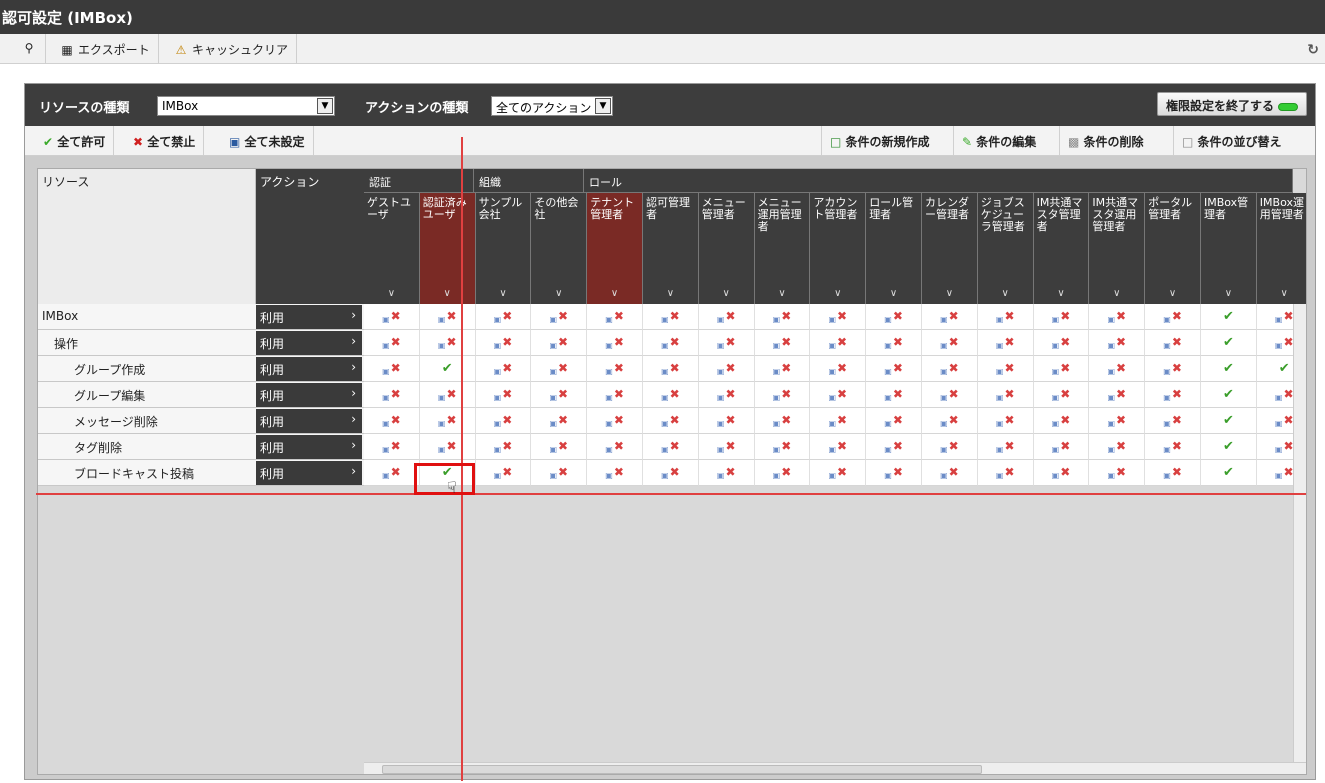 This screenshot has width=1325, height=783. What do you see at coordinates (1173, 248) in the screenshot?
I see `column-header: ポータル管理者 ∨` at bounding box center [1173, 248].